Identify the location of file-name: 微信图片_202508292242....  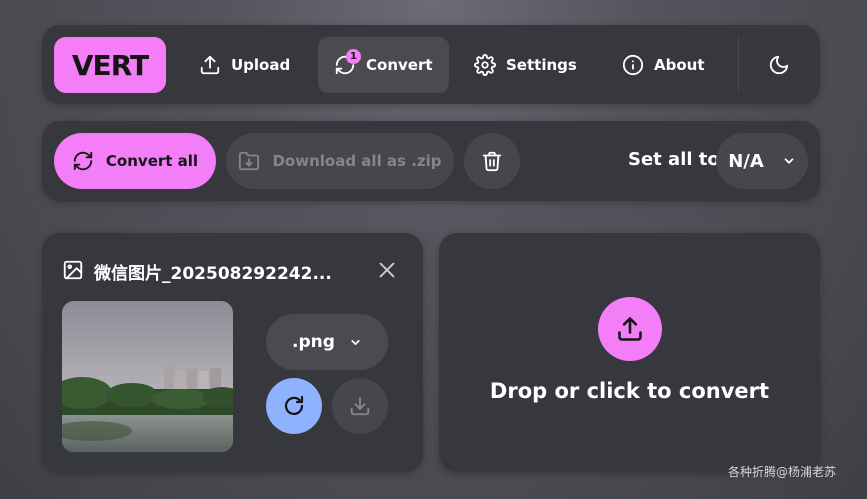
(213, 274).